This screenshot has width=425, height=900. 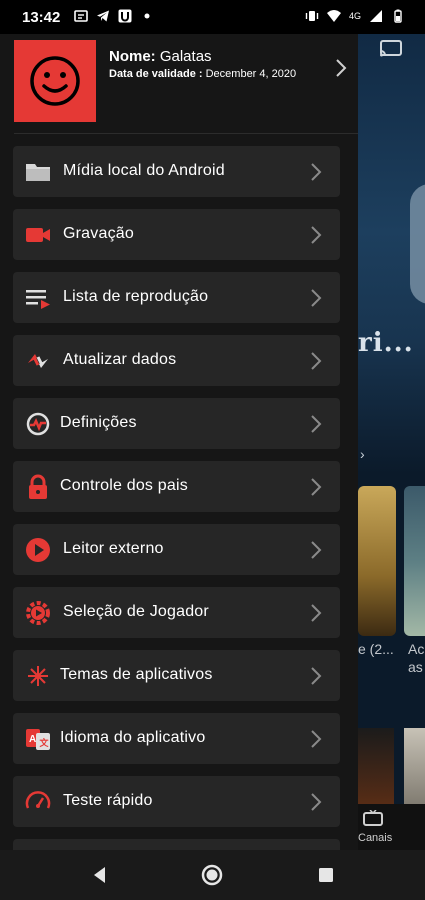 I want to click on menu-item-android-local-media: Mídia local do Android, so click(x=176, y=171).